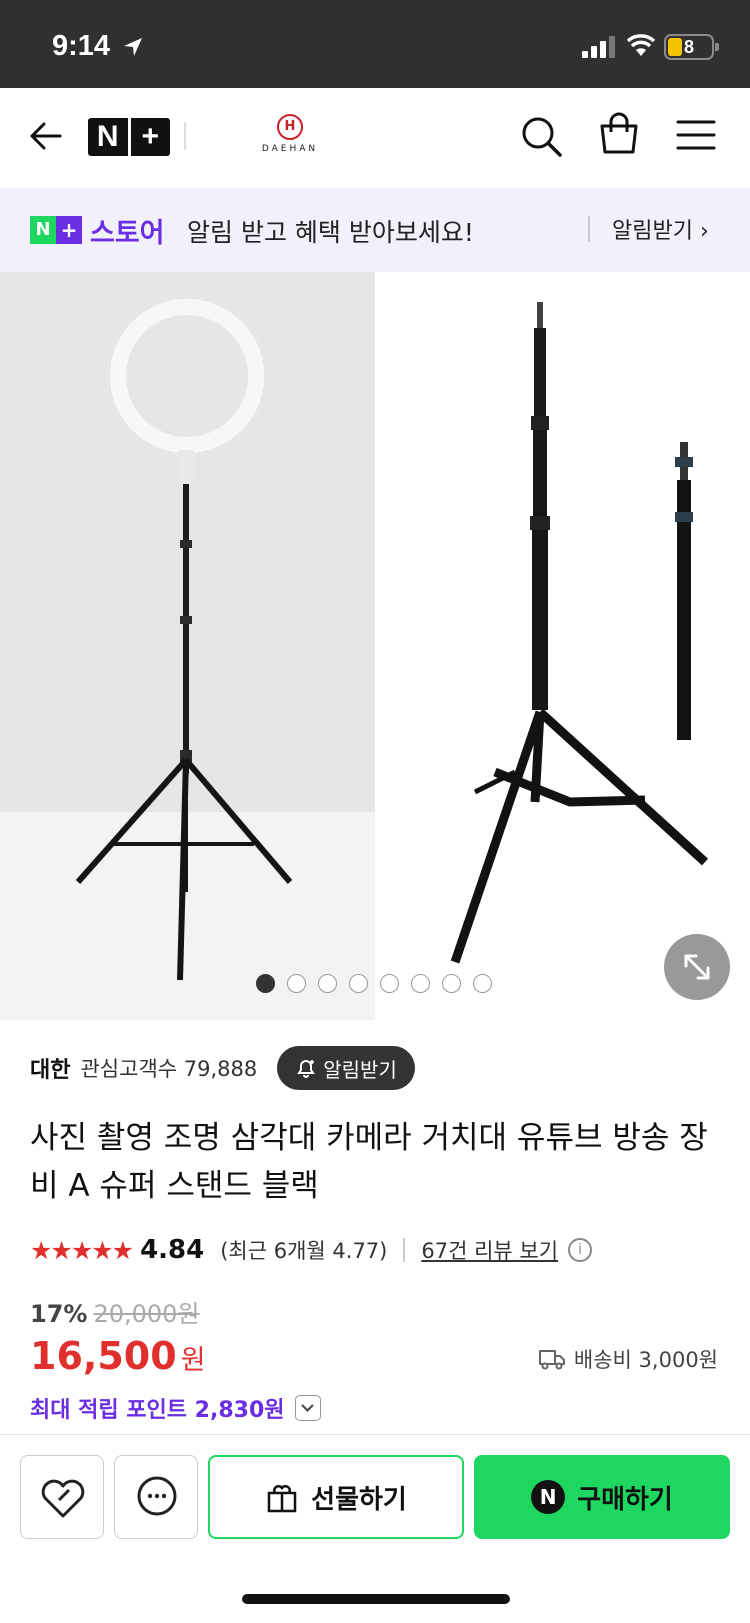 This screenshot has width=750, height=1623. I want to click on naver-plus-store-logo: N +, so click(129, 137).